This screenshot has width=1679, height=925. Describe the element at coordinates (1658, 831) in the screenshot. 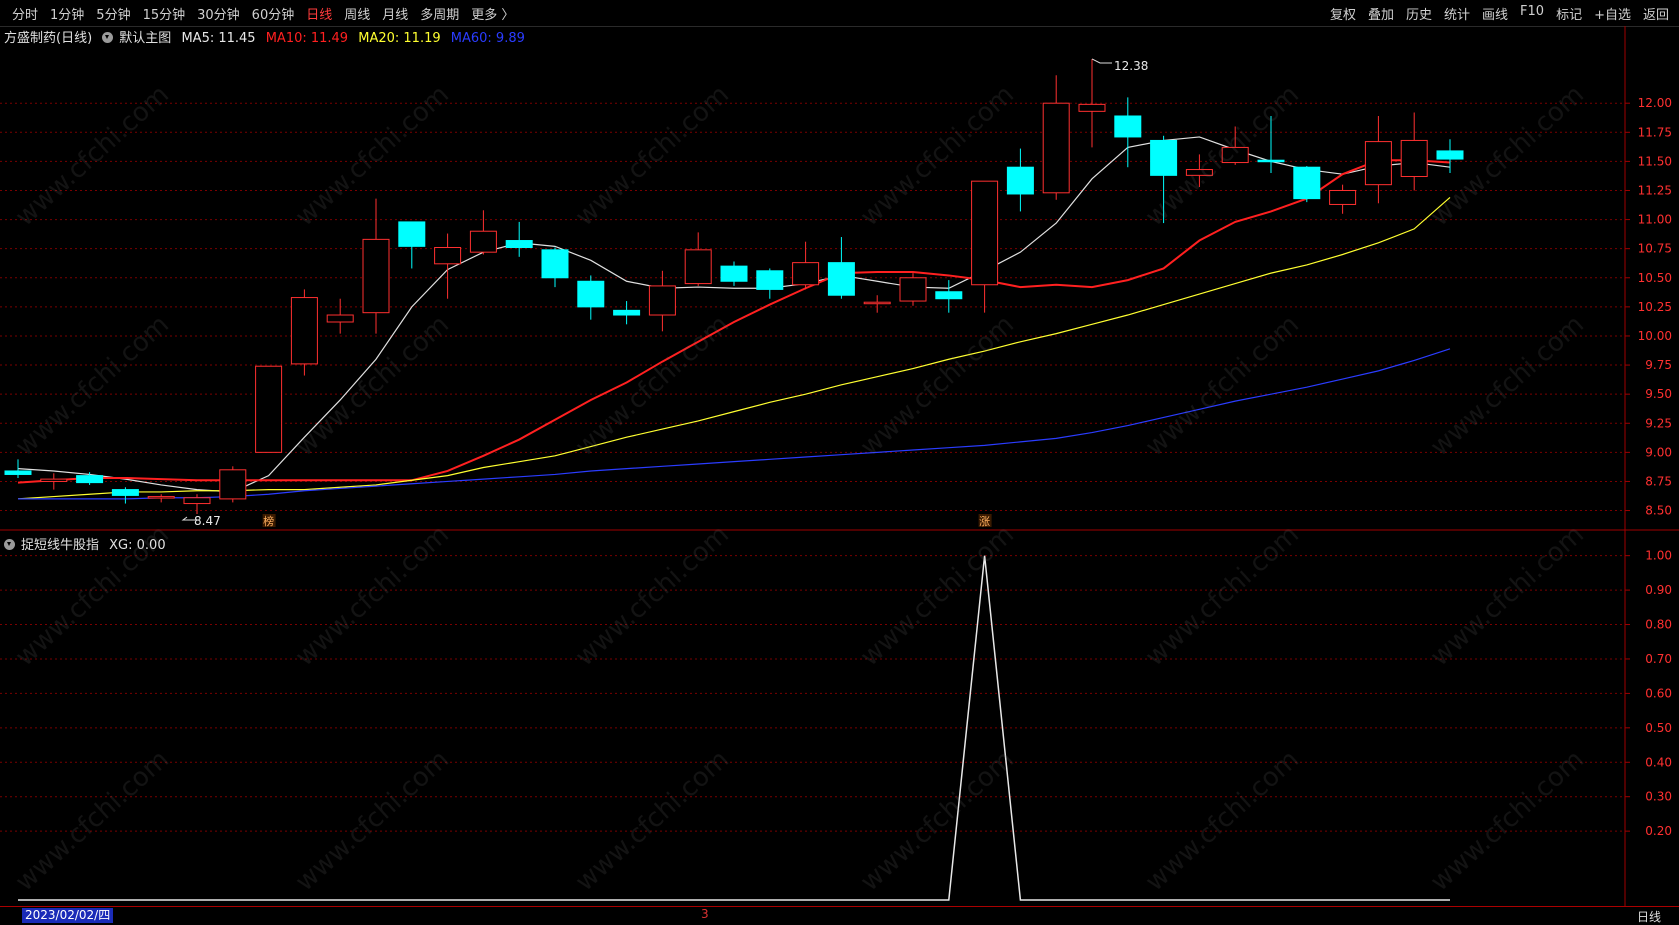

I see `sub-tick-label: 0.20` at that location.